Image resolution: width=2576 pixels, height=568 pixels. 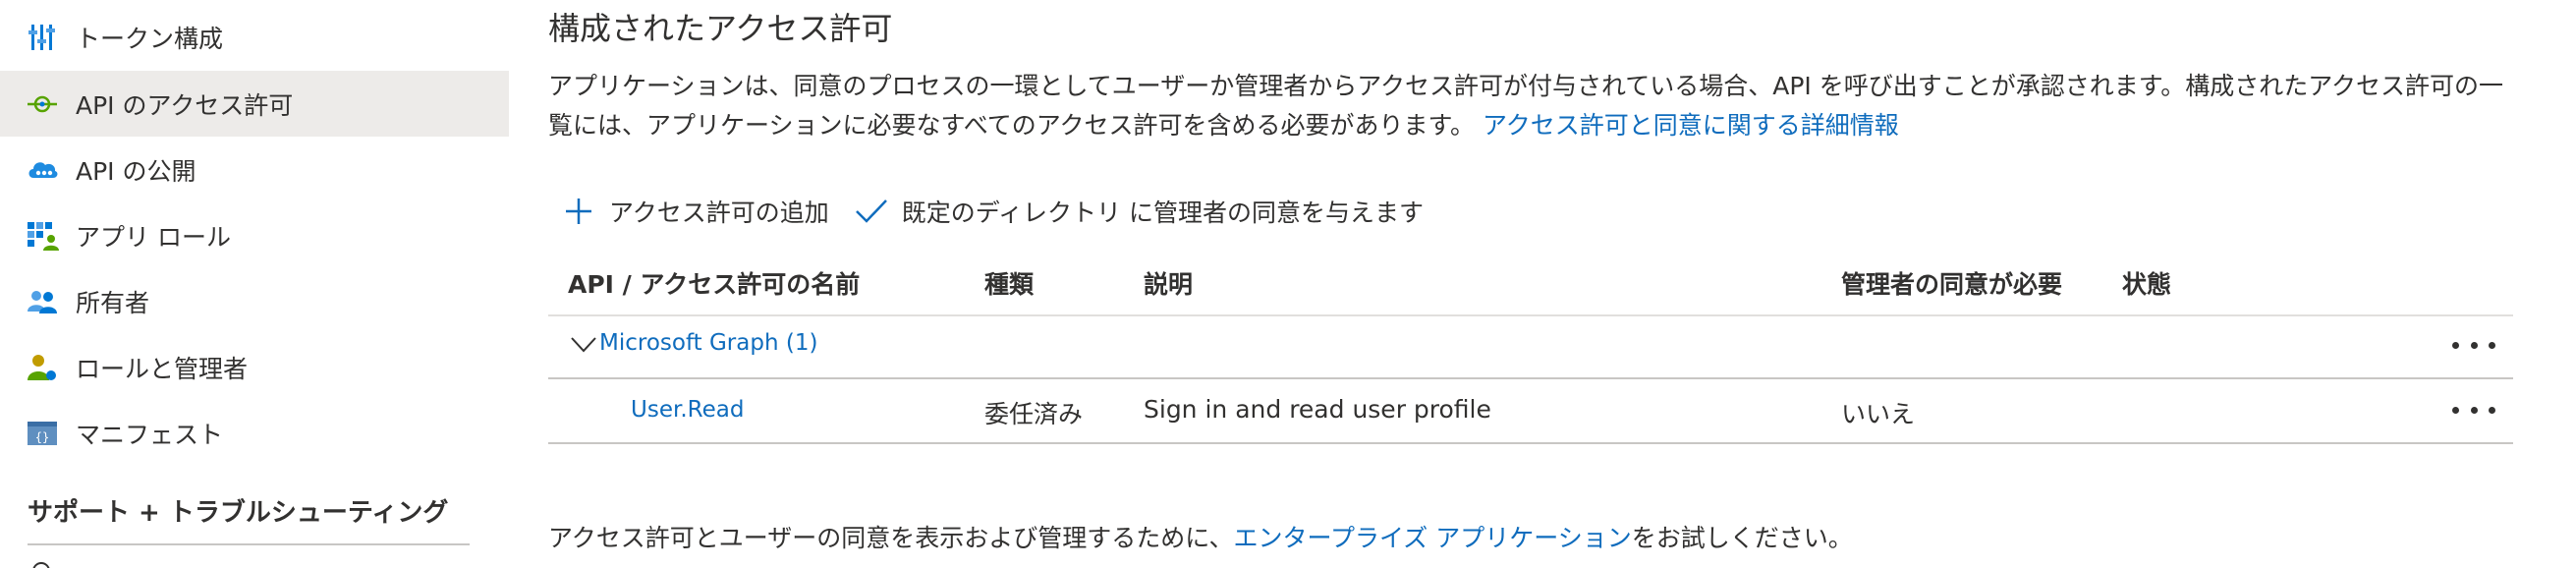 I want to click on plus-icon, so click(x=578, y=212).